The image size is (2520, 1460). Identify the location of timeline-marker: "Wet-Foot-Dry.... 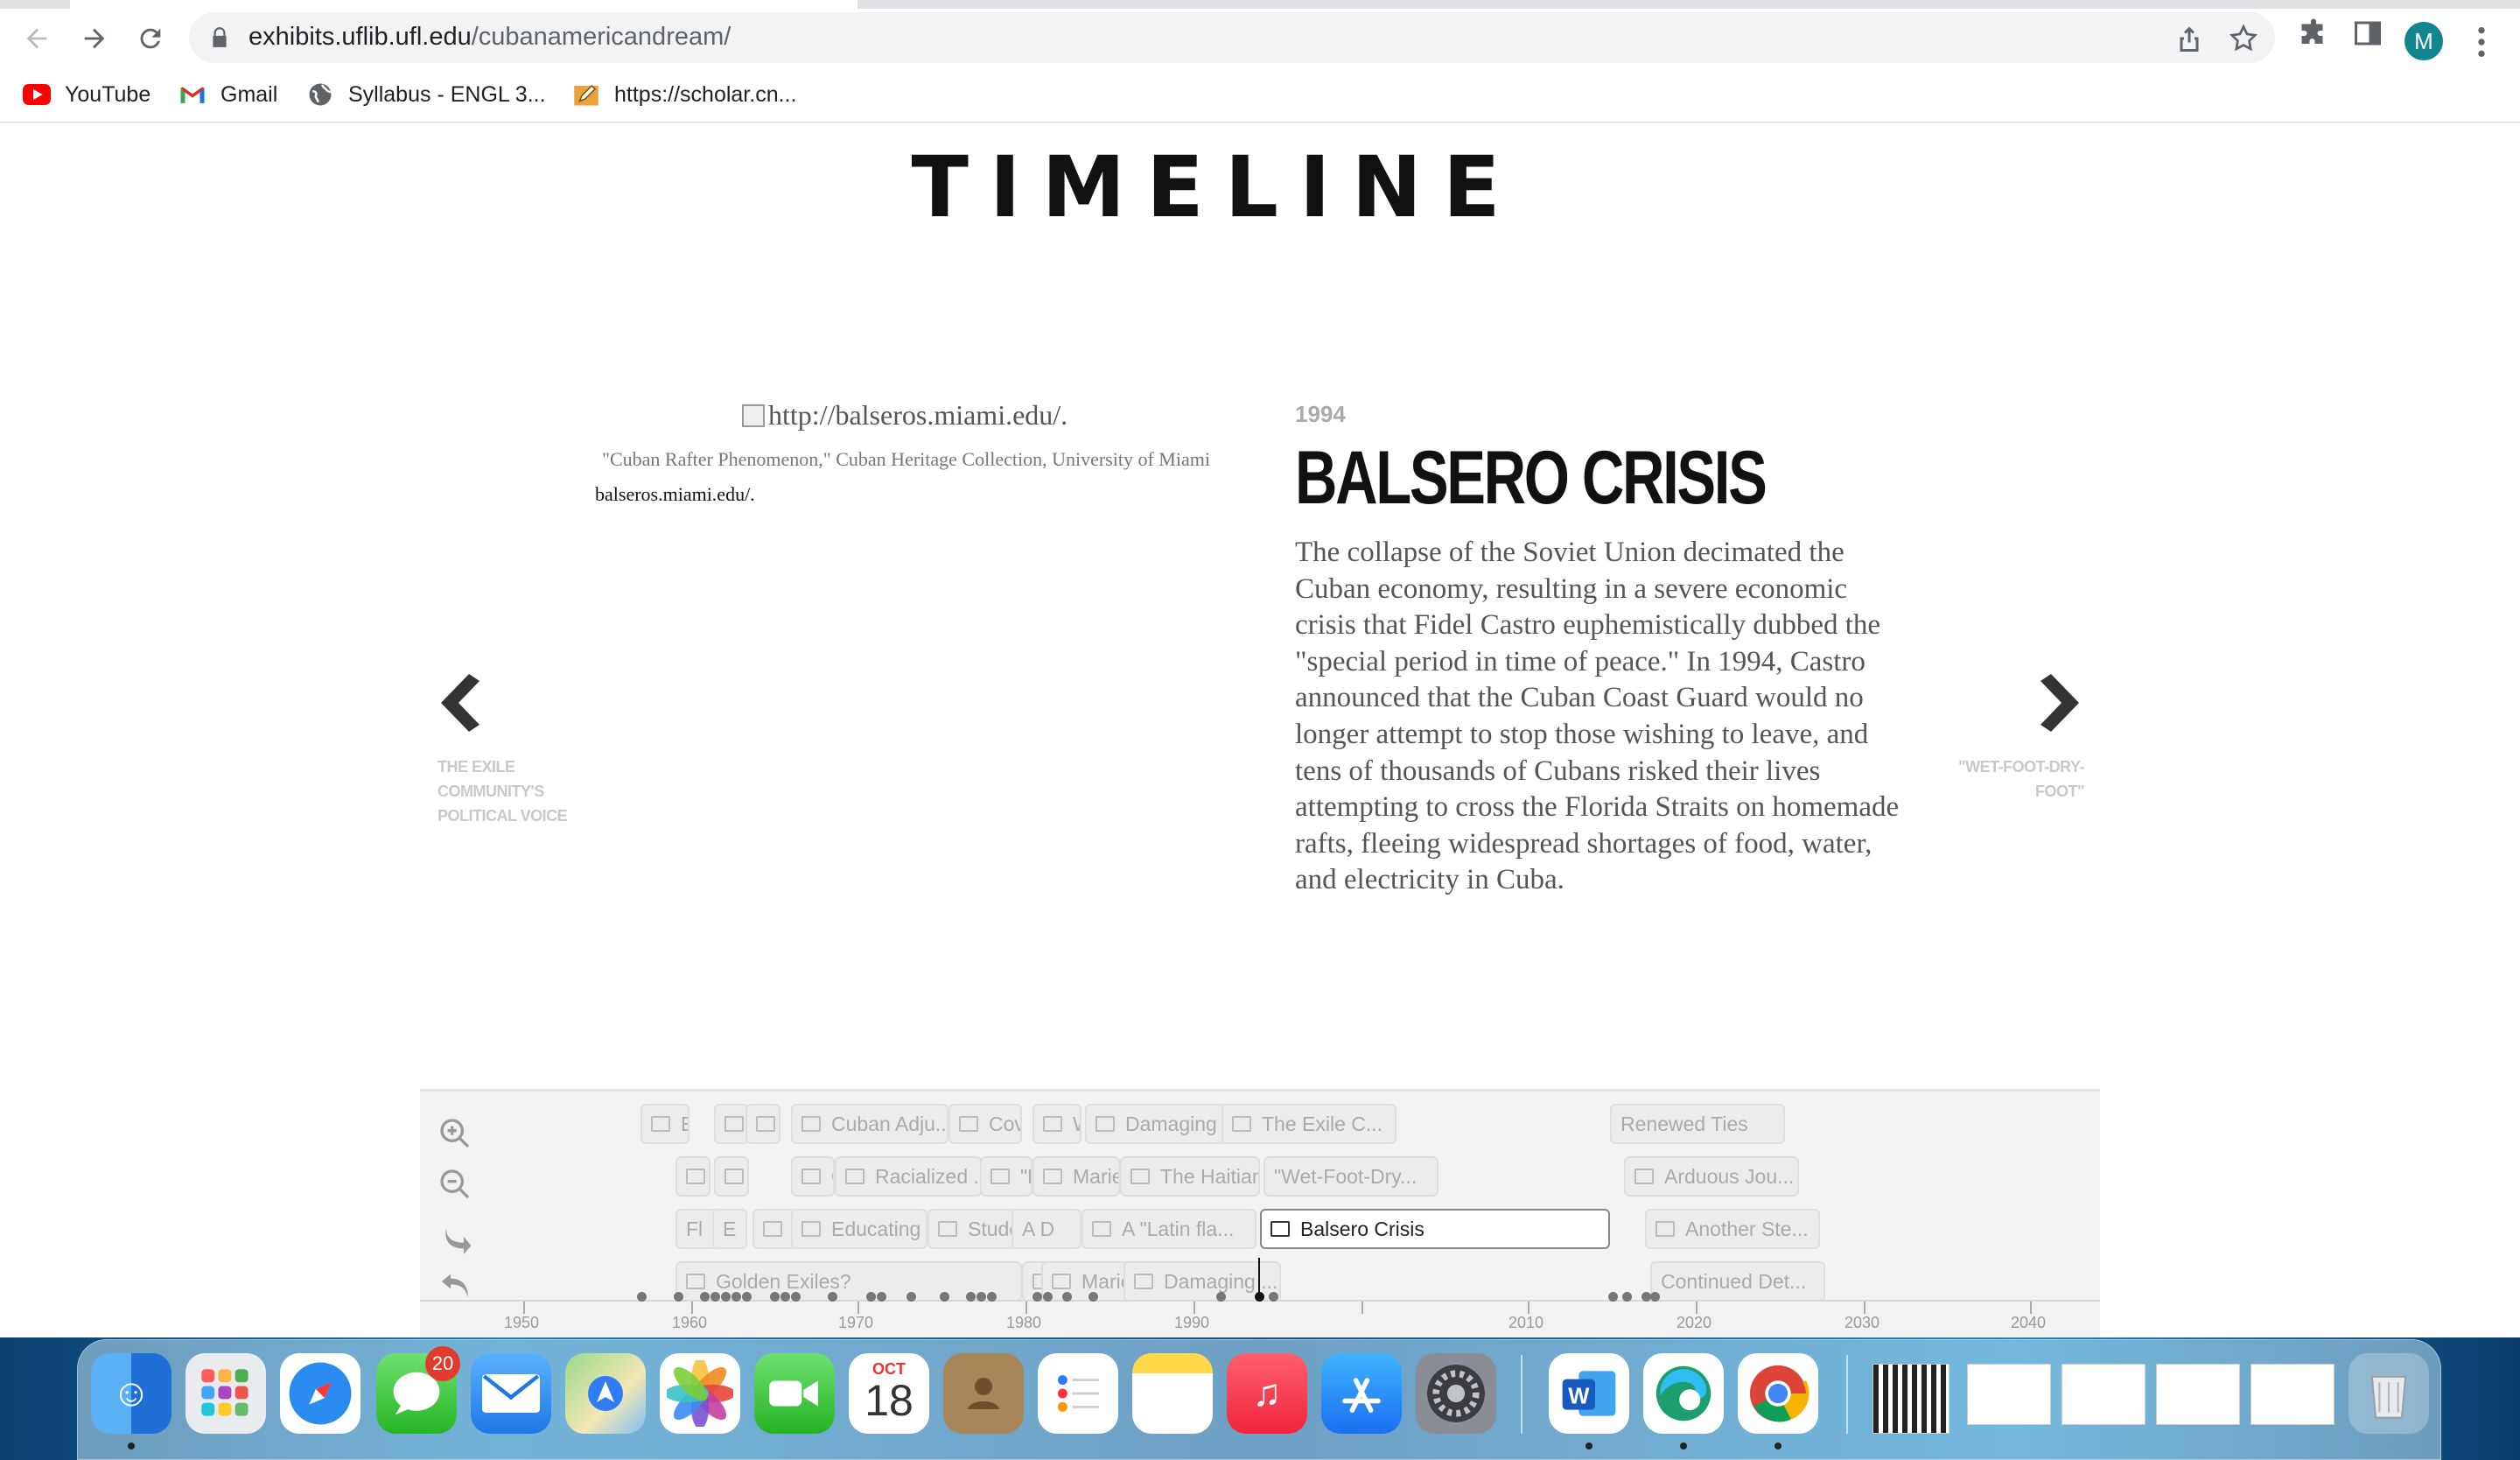
(1351, 1177).